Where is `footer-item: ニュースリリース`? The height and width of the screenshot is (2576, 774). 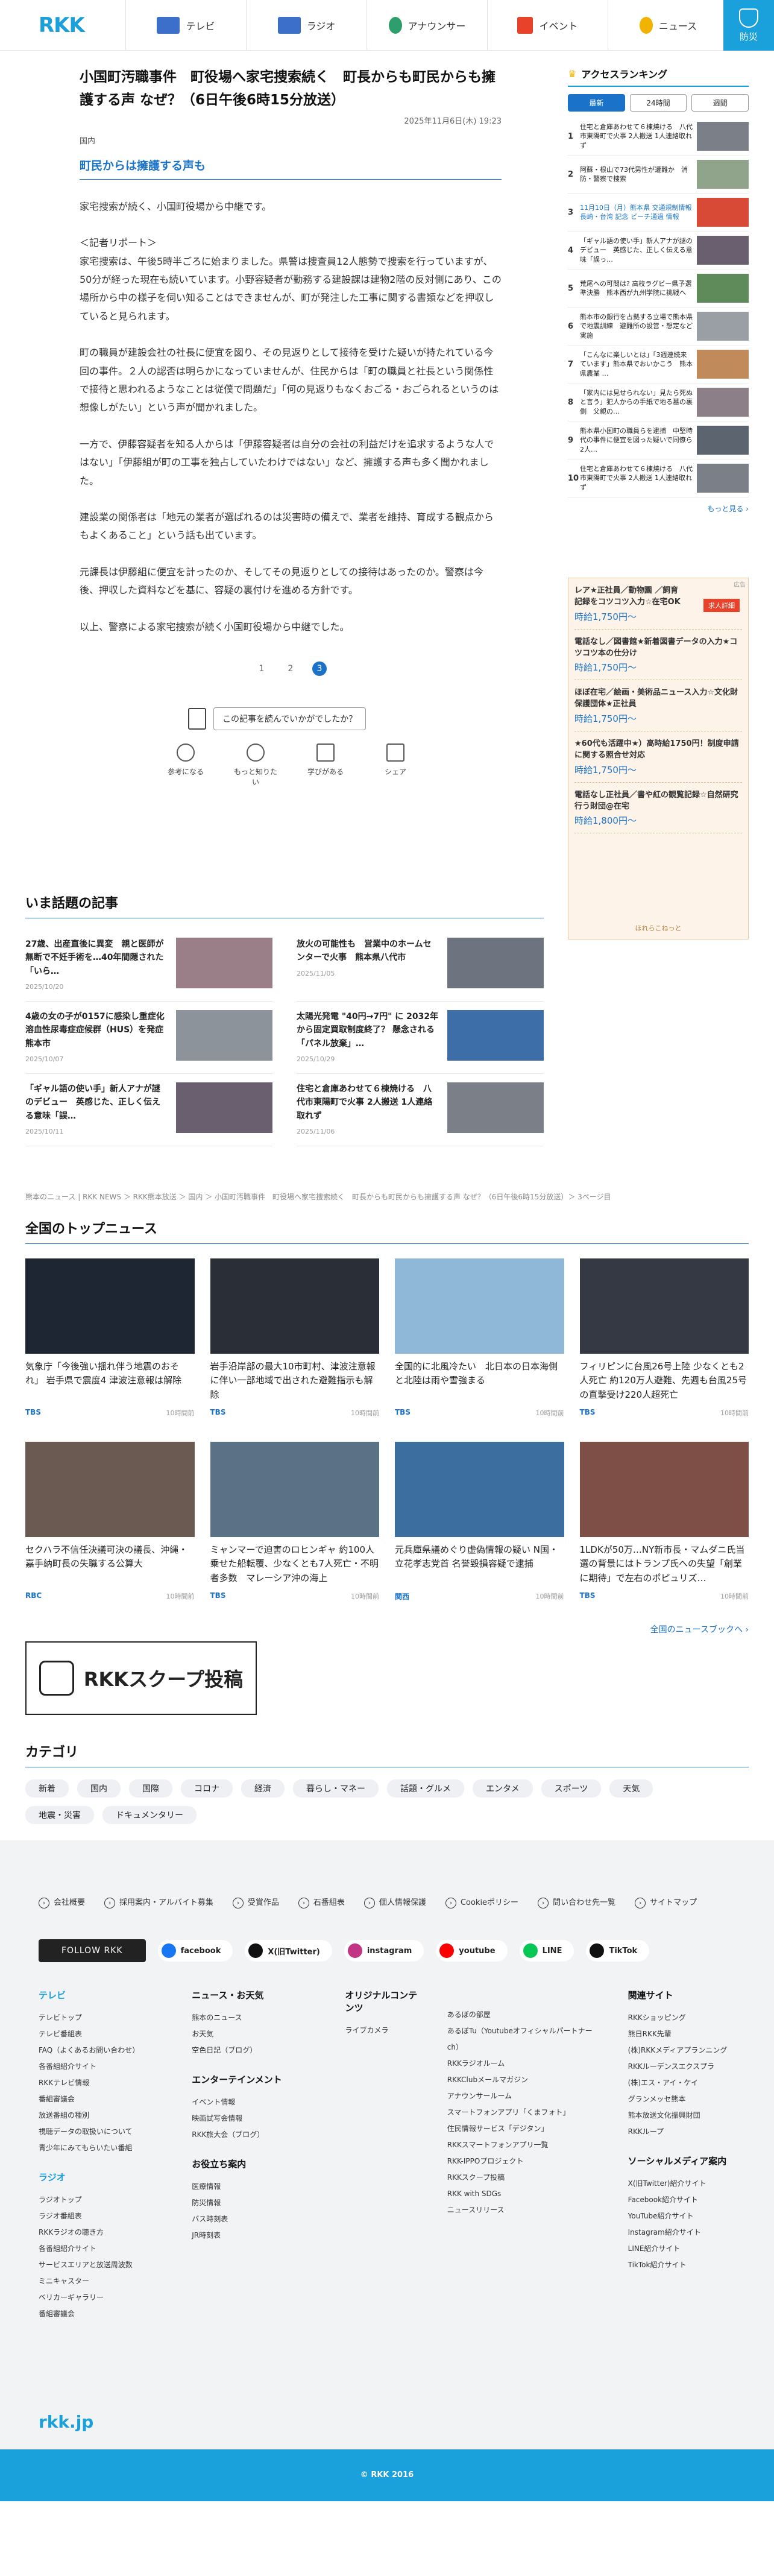
footer-item: ニュースリリース is located at coordinates (522, 2210).